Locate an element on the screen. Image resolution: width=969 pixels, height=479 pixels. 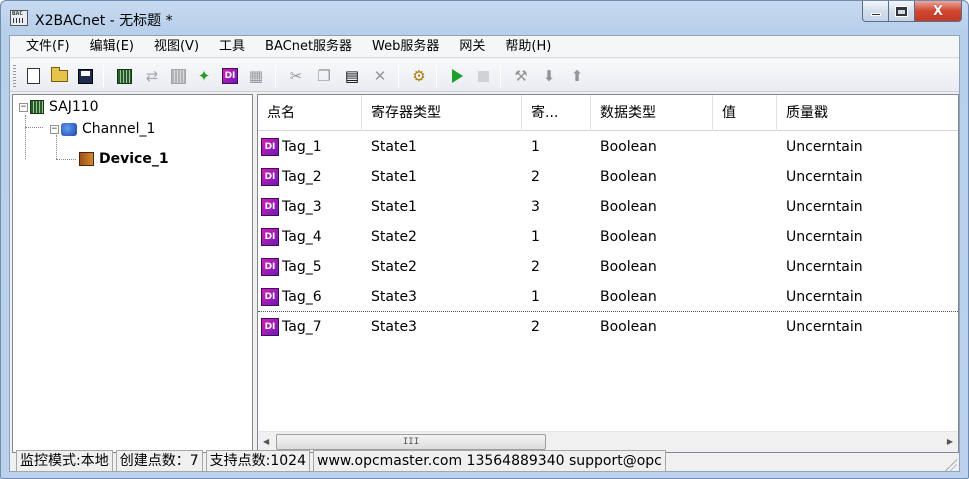
new-device-button is located at coordinates (124, 76).